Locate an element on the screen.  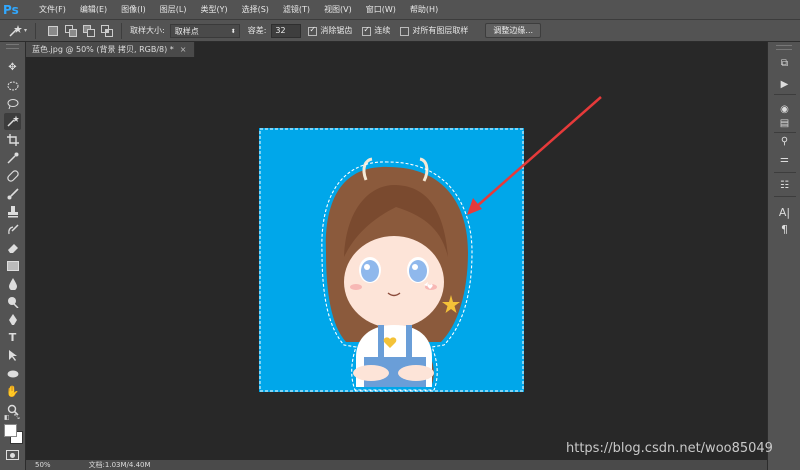
menu-image: 图像(I) is located at coordinates (133, 9).